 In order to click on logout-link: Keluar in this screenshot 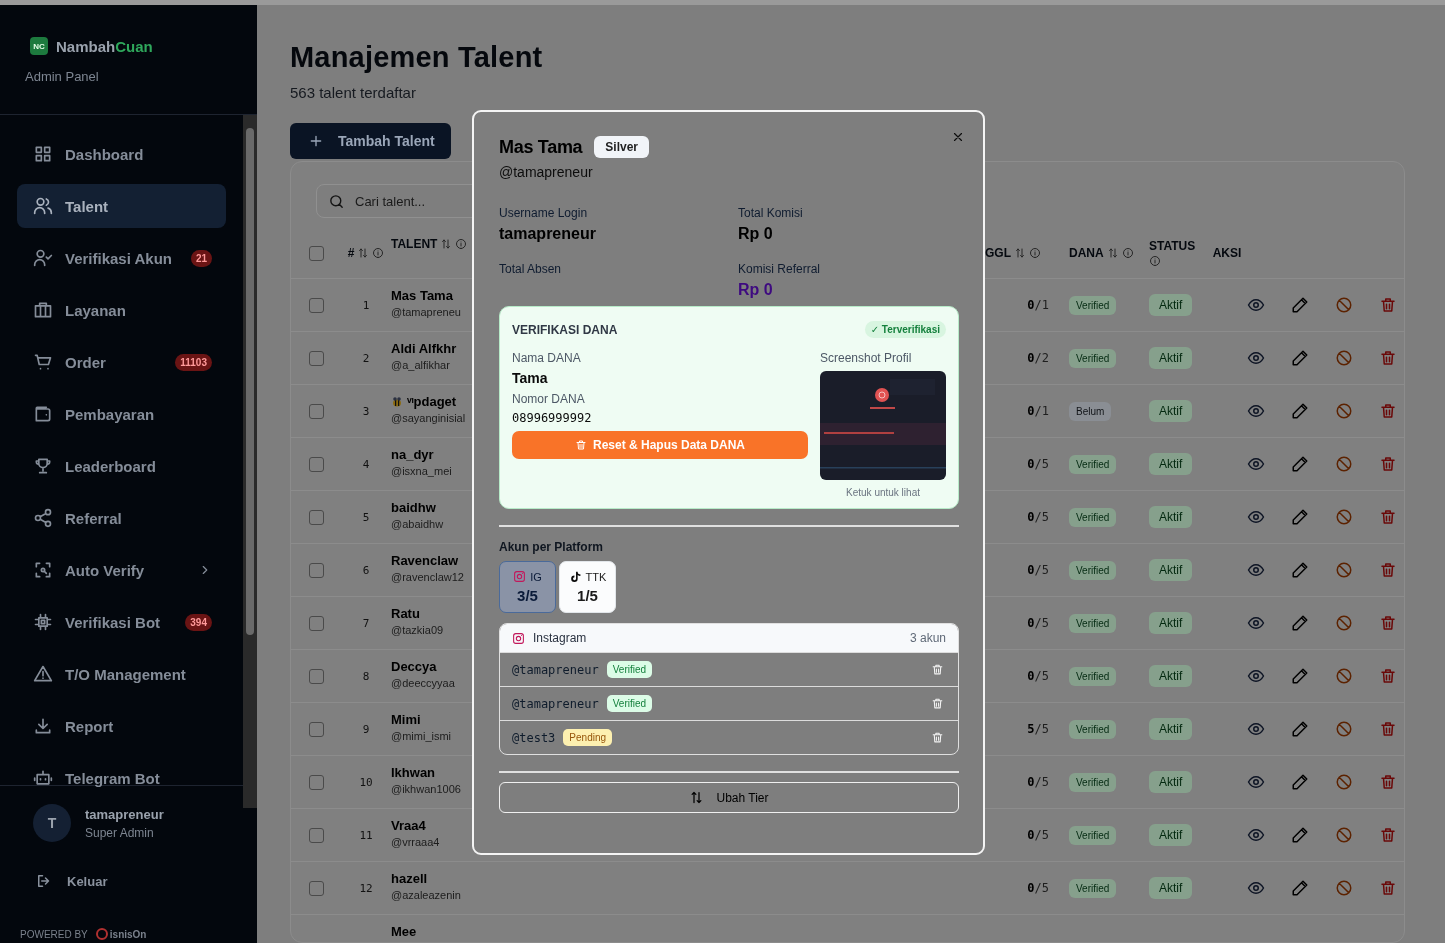, I will do `click(80, 881)`.